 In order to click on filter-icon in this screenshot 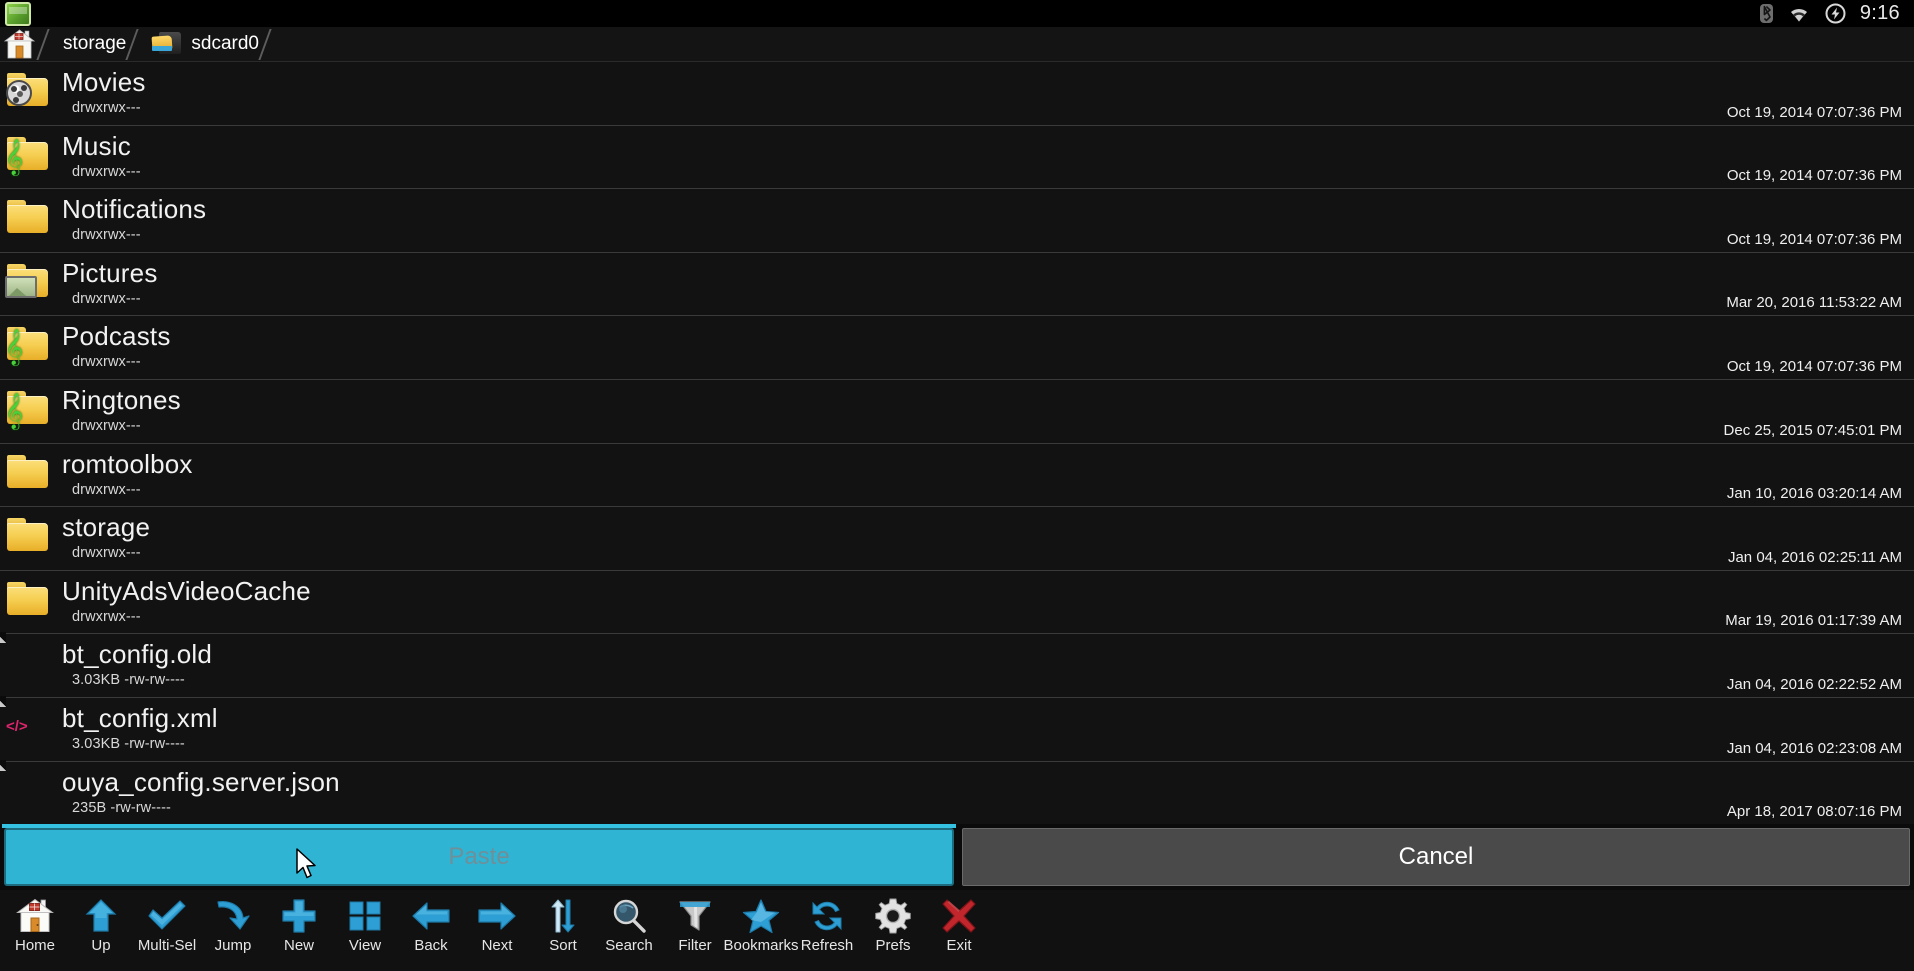, I will do `click(695, 916)`.